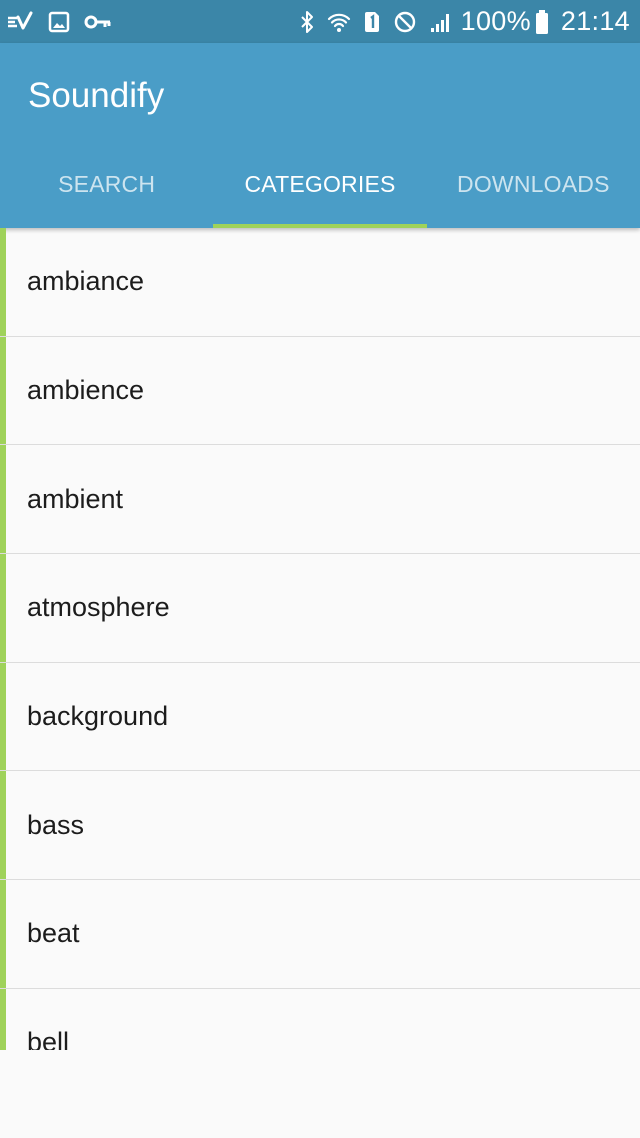 This screenshot has height=1138, width=640. What do you see at coordinates (320, 717) in the screenshot?
I see `category-item: background` at bounding box center [320, 717].